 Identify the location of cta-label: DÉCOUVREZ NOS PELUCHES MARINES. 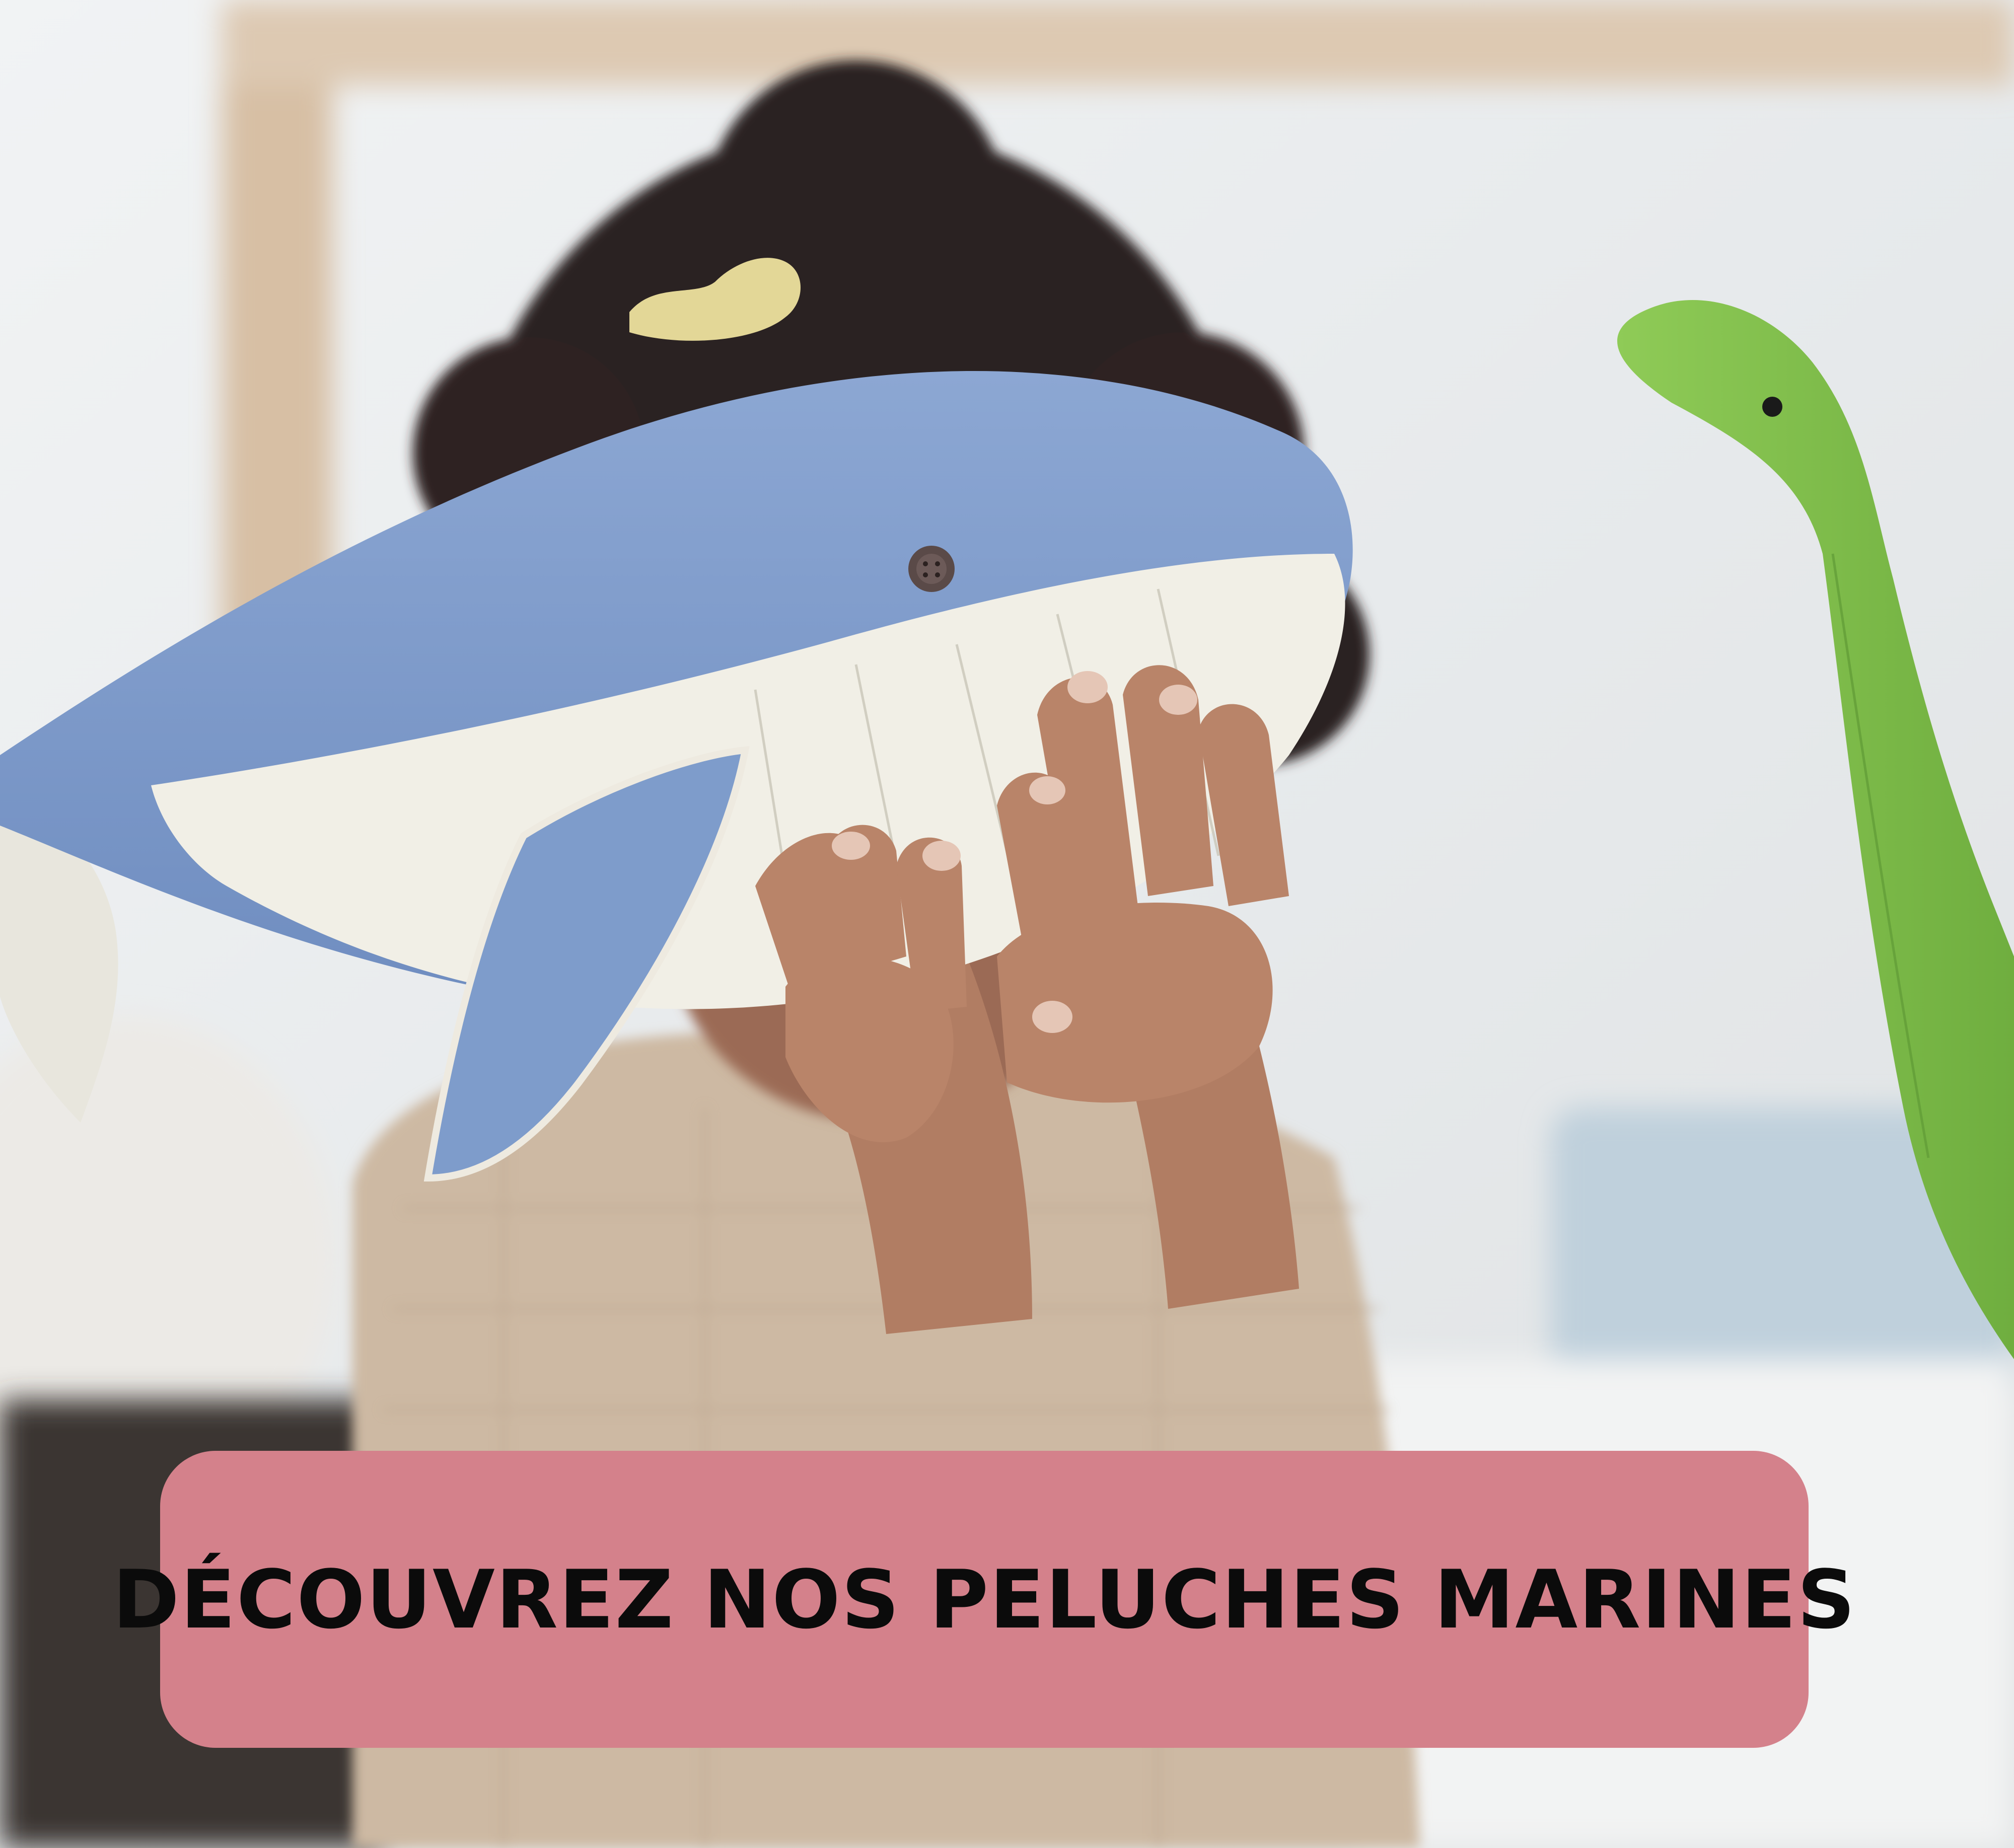
(984, 1599).